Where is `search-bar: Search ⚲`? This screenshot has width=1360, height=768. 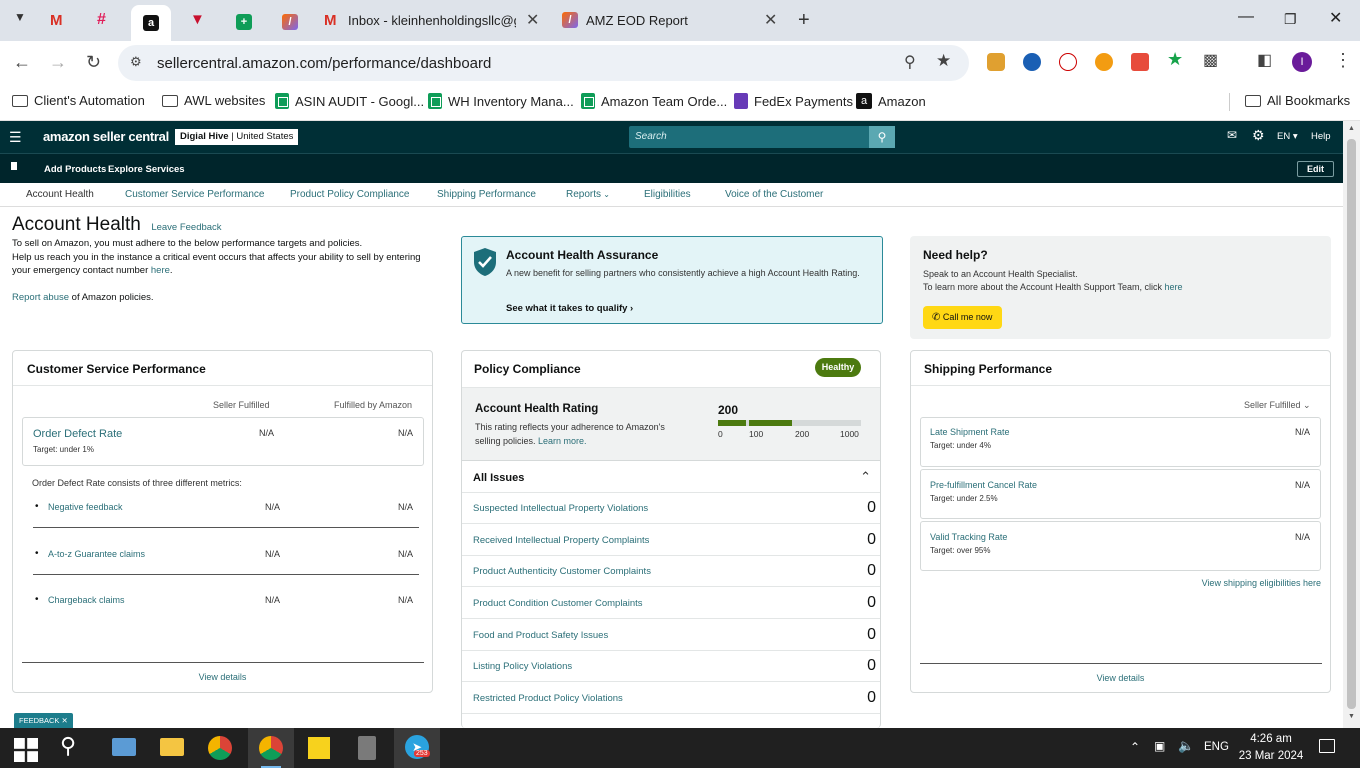 search-bar: Search ⚲ is located at coordinates (762, 137).